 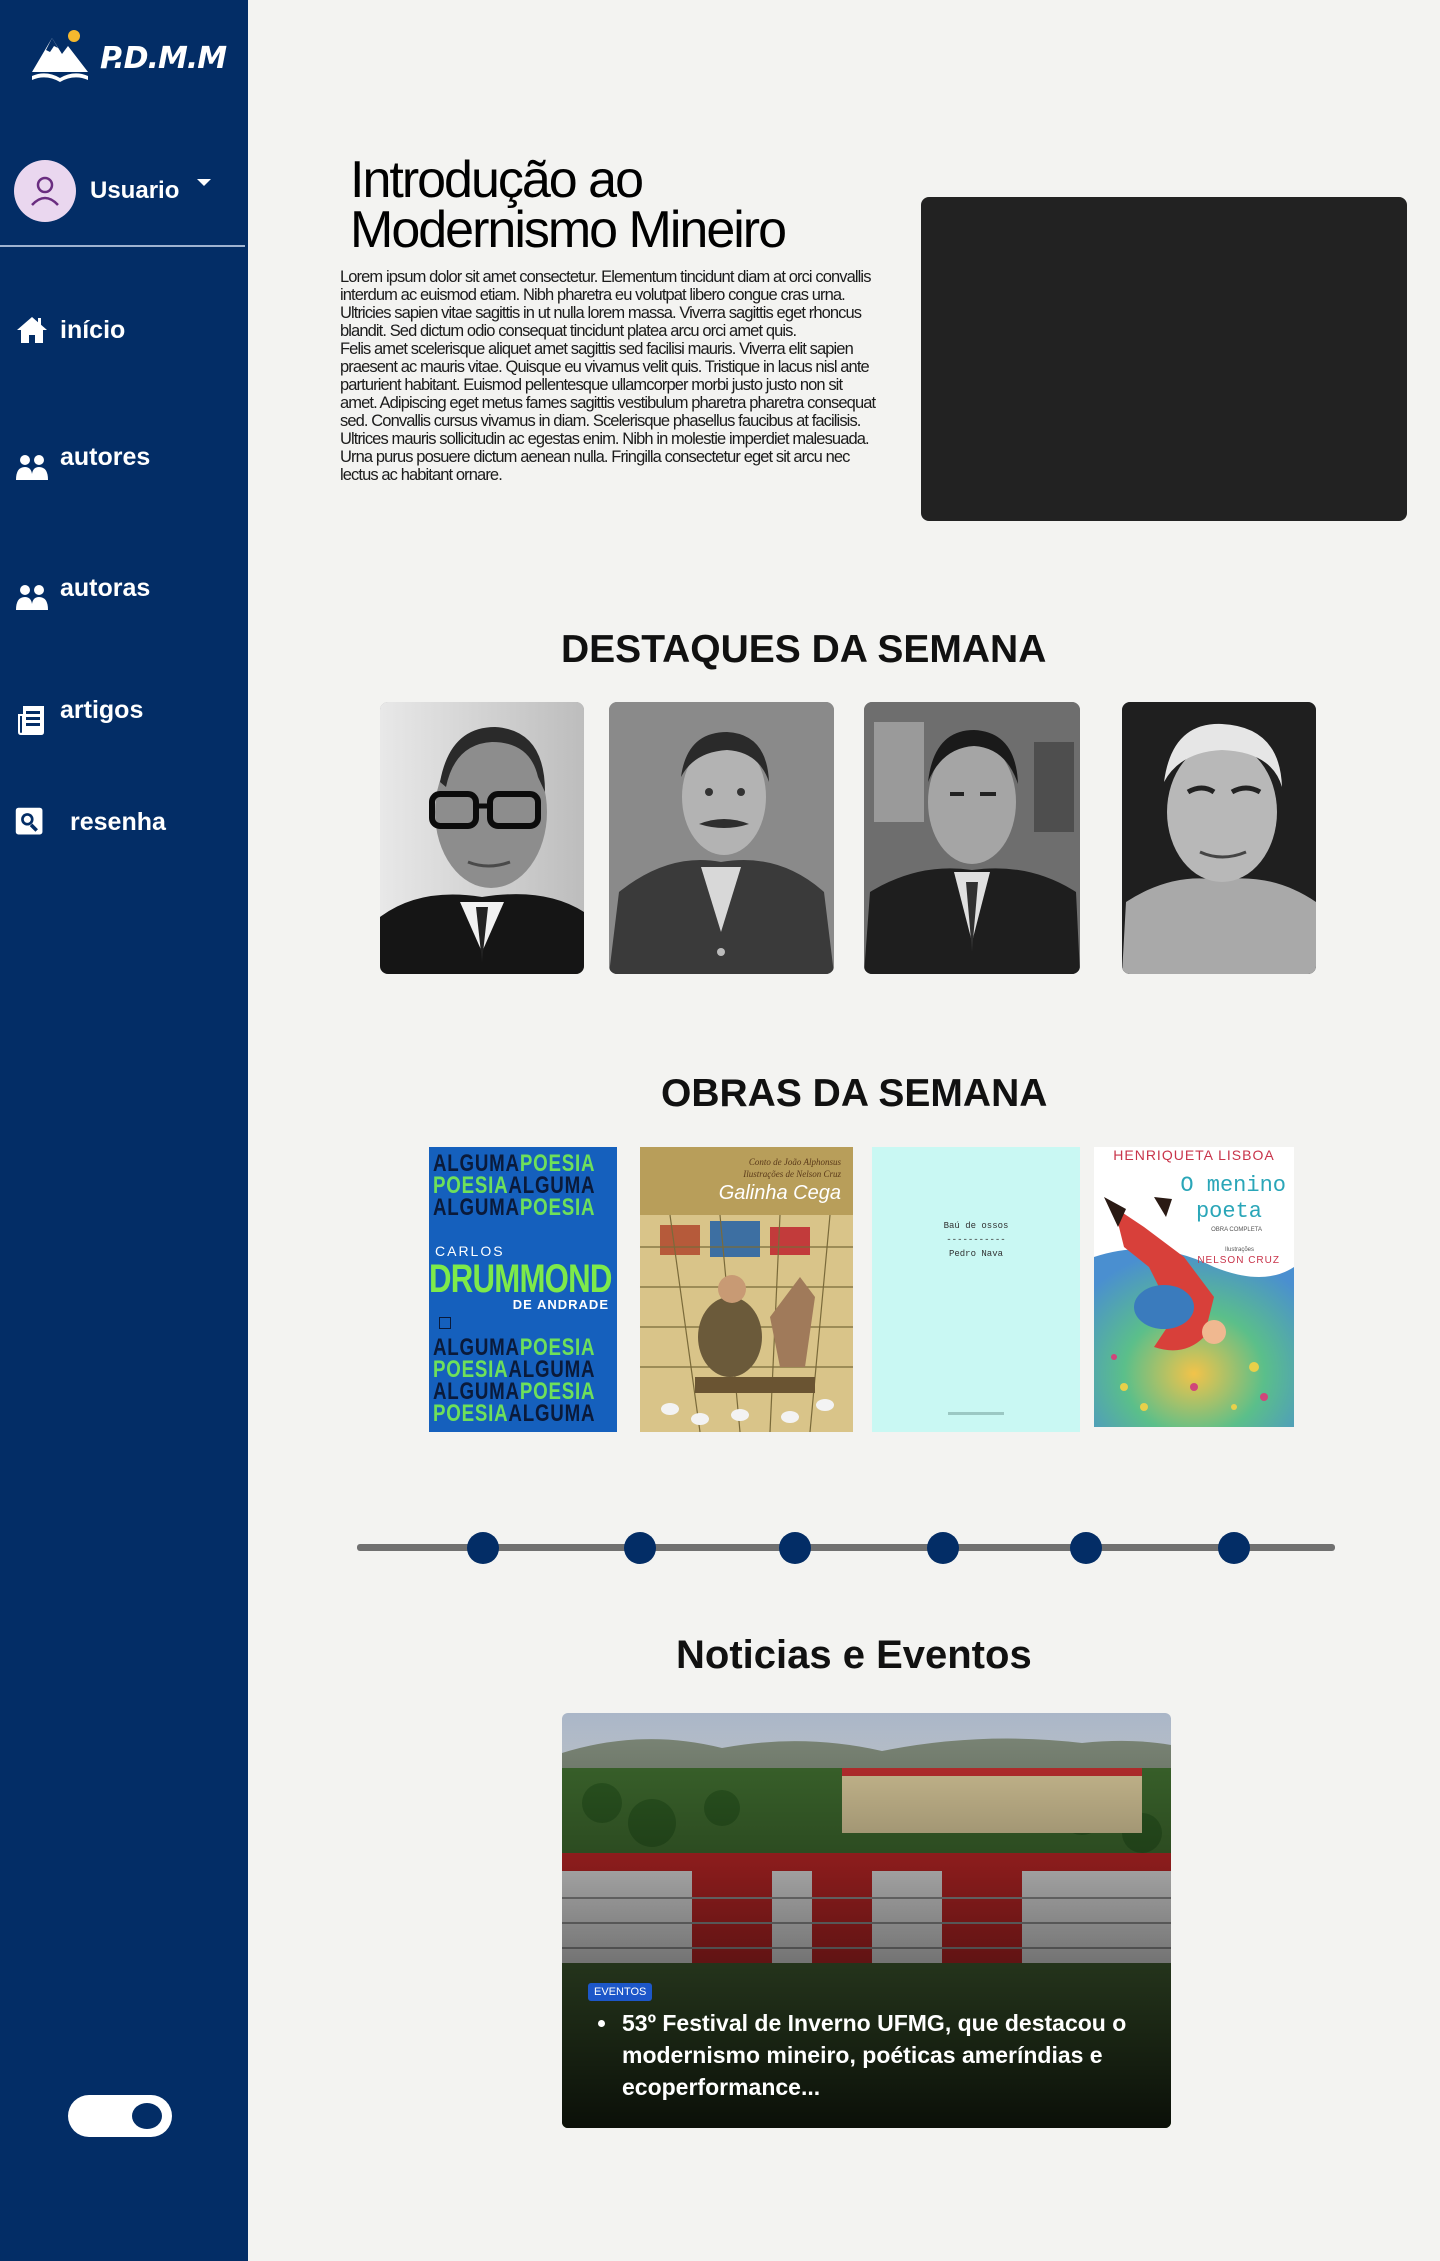 What do you see at coordinates (975, 1254) in the screenshot?
I see `cover-author: Pedro Nava` at bounding box center [975, 1254].